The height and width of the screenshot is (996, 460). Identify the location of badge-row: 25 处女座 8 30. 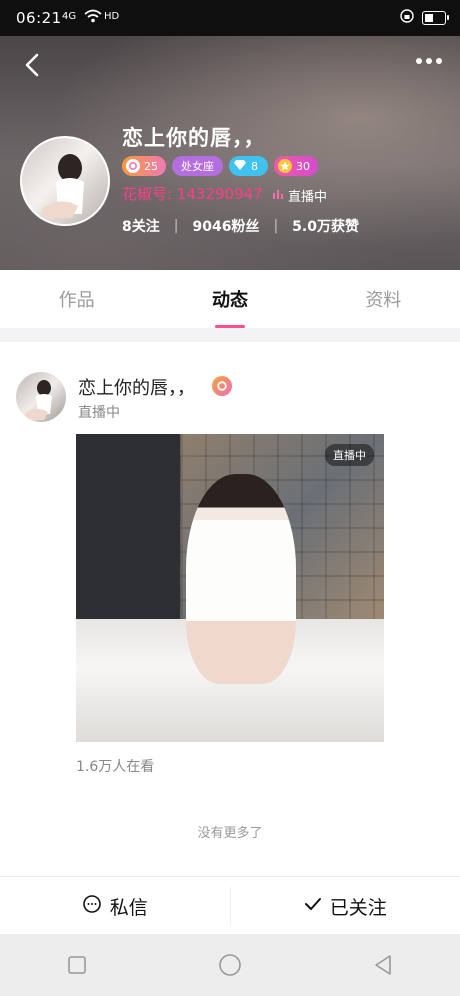
(220, 166).